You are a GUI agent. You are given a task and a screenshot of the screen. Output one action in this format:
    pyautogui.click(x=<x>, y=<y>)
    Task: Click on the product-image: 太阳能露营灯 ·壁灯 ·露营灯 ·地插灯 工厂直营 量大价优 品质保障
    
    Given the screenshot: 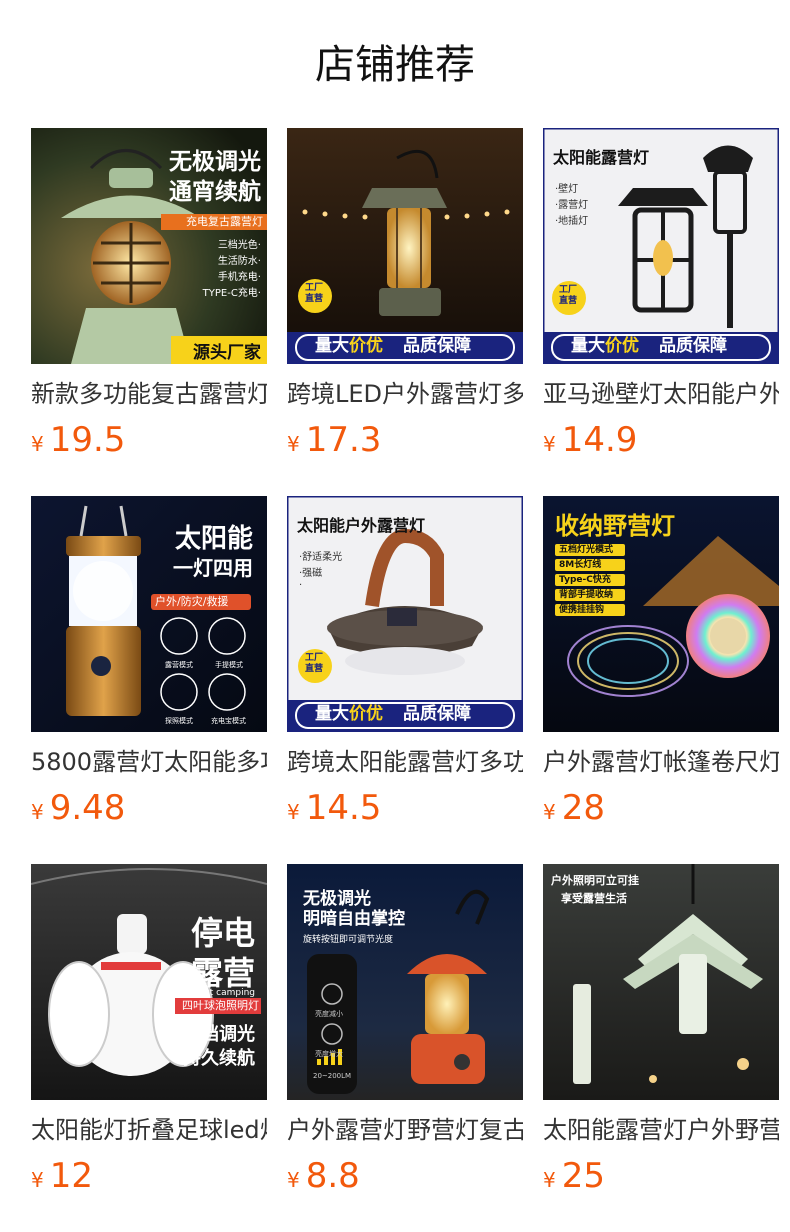 What is the action you would take?
    pyautogui.click(x=661, y=246)
    